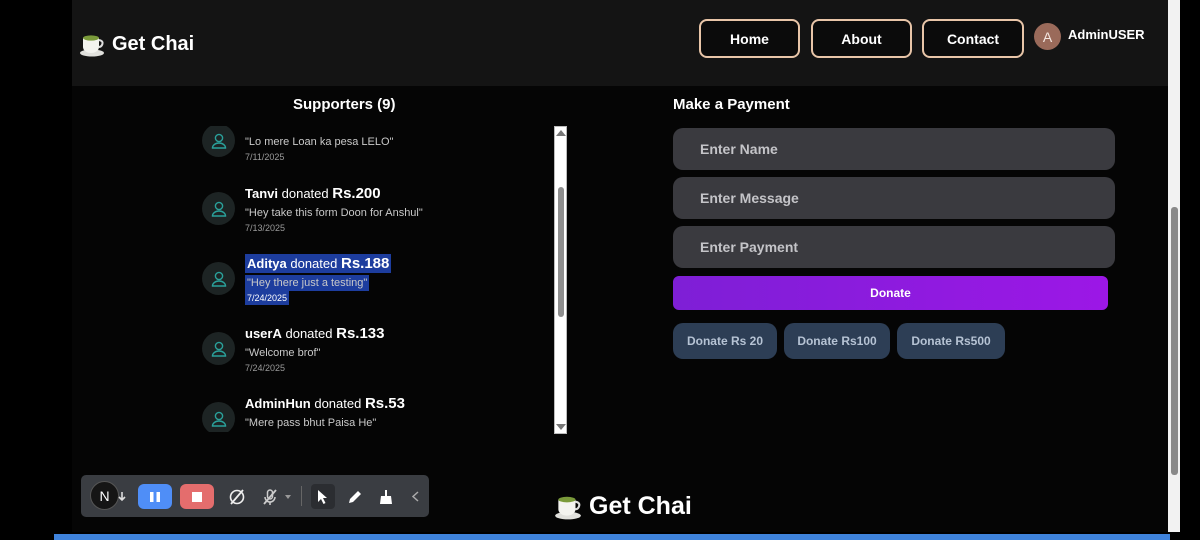 This screenshot has width=1200, height=540. What do you see at coordinates (360, 333) in the screenshot?
I see `donation-amount: Rs.133` at bounding box center [360, 333].